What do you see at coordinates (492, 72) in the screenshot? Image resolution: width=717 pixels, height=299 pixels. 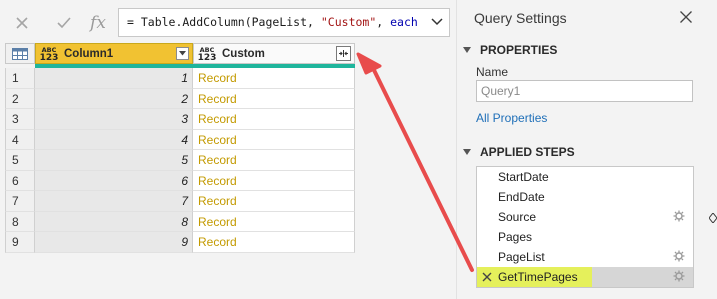 I see `name-label: Name` at bounding box center [492, 72].